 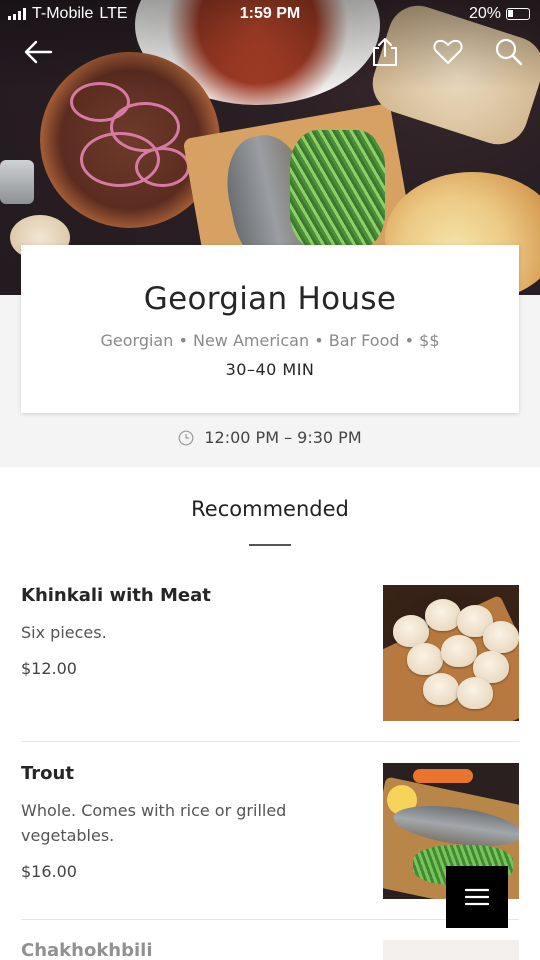 What do you see at coordinates (270, 545) in the screenshot?
I see `section-underline` at bounding box center [270, 545].